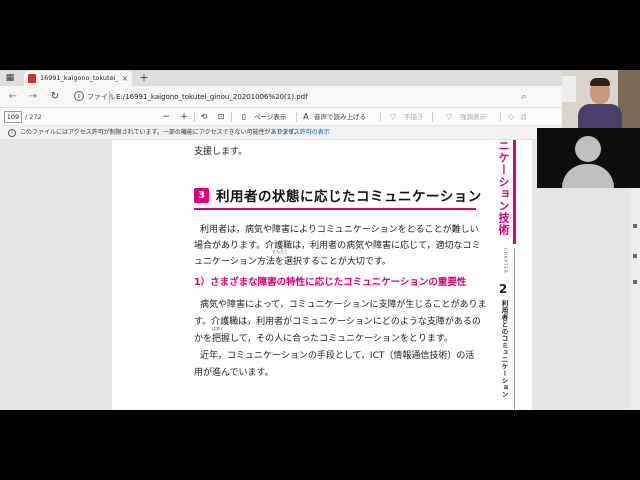 The width and height of the screenshot is (640, 480). Describe the element at coordinates (504, 349) in the screenshot. I see `side-chapter-name: 利用者とのコミュニケーション` at that location.